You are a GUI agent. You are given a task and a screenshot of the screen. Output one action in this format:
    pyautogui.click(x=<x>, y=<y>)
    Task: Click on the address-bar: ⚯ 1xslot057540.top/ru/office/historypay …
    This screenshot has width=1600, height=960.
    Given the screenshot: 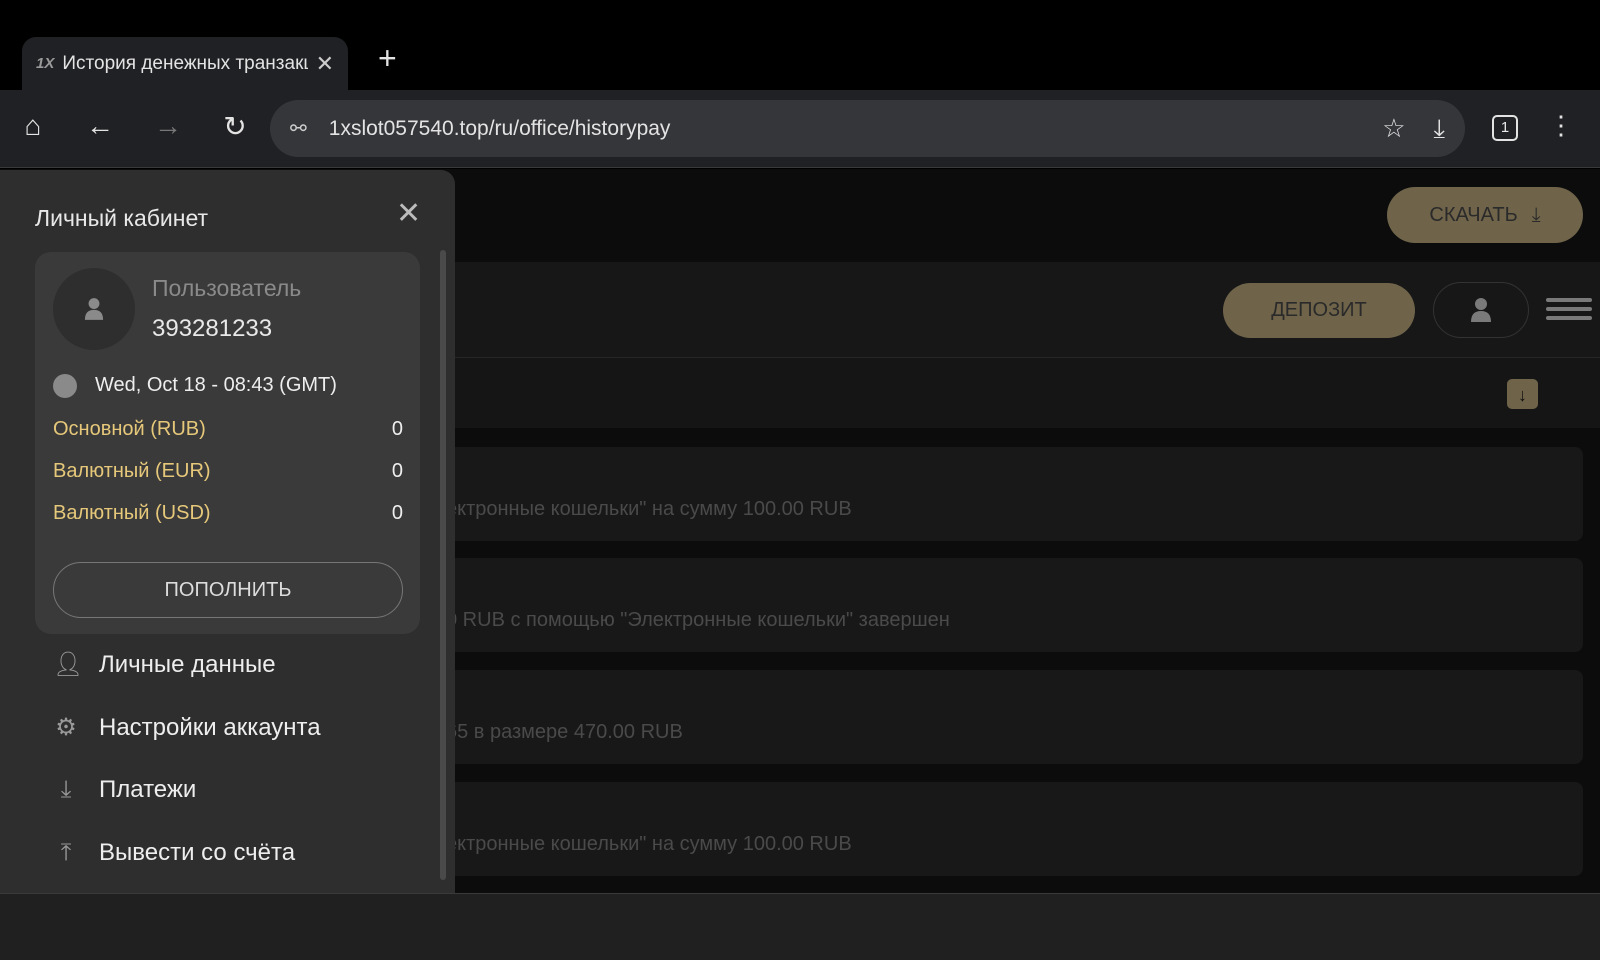 What is the action you would take?
    pyautogui.click(x=867, y=128)
    